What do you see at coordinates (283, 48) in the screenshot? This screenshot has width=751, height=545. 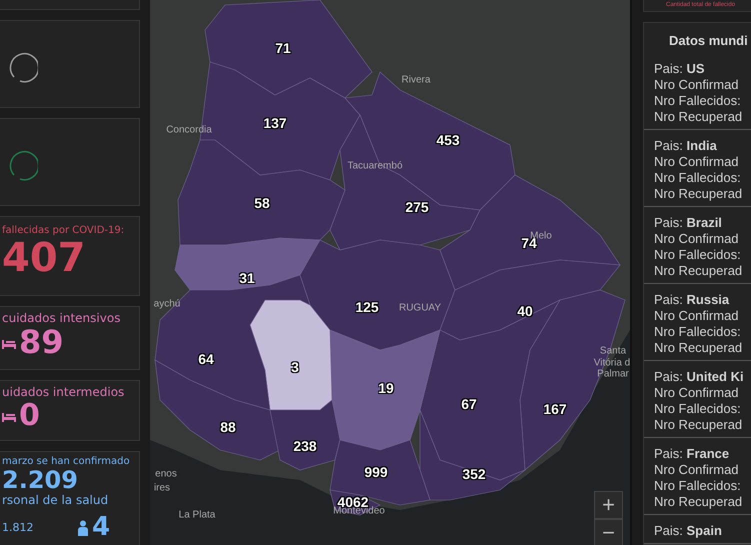 I see `case-count-label: 71` at bounding box center [283, 48].